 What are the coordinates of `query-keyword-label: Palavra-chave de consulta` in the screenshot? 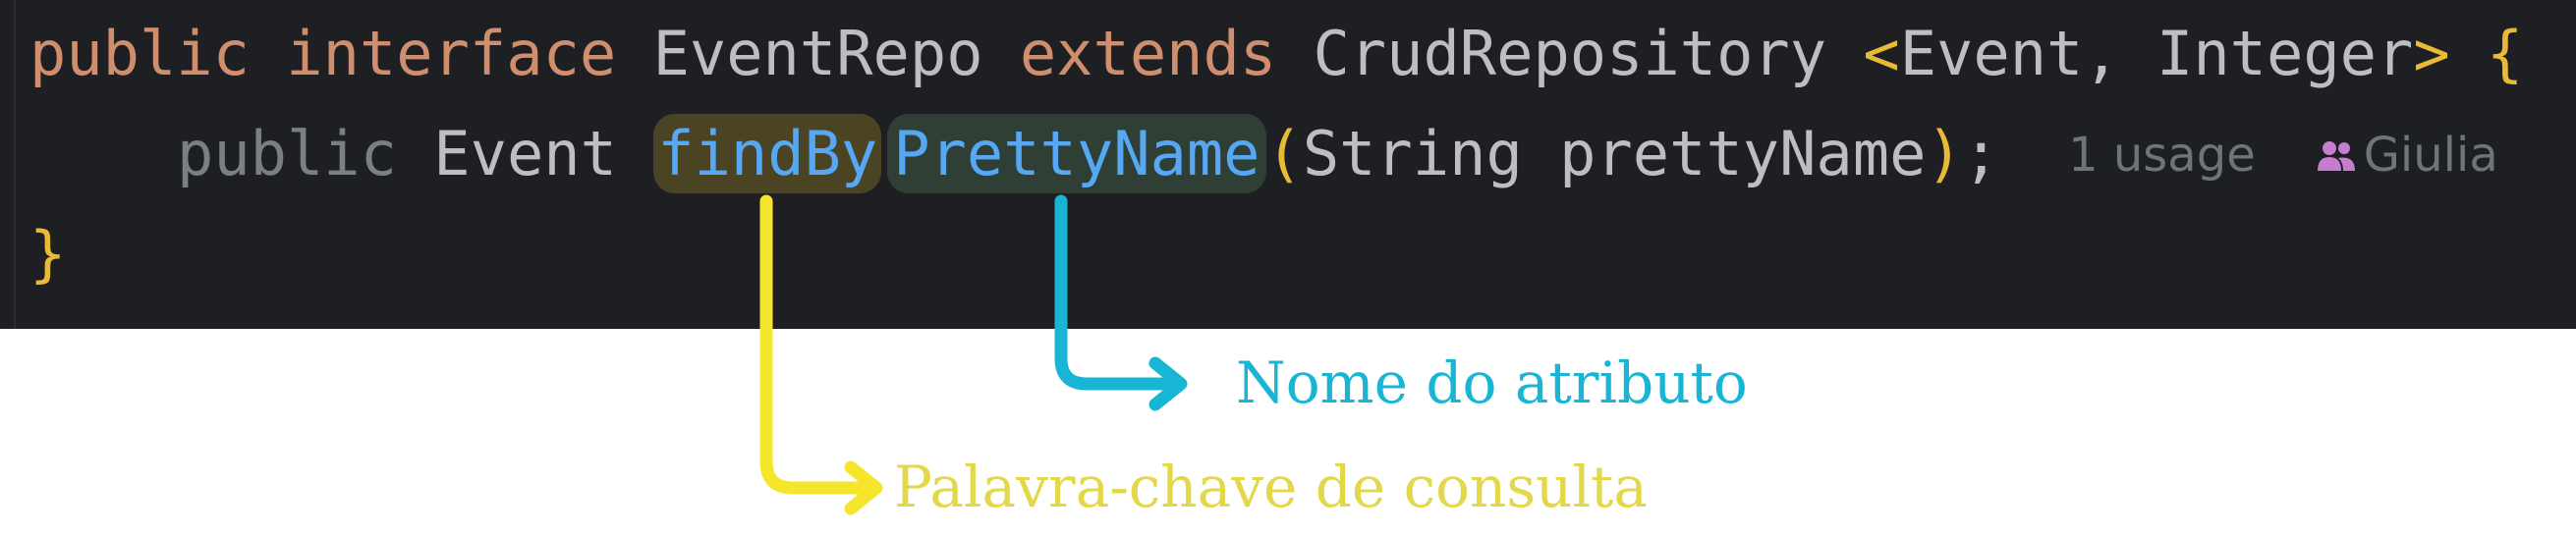 It's located at (1271, 487).